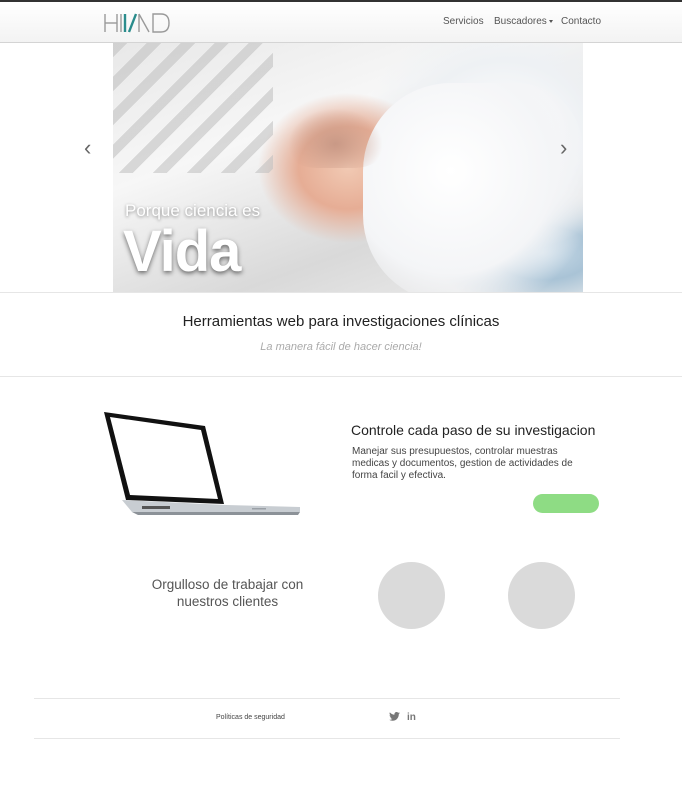  Describe the element at coordinates (394, 716) in the screenshot. I see `twitter-icon` at that location.